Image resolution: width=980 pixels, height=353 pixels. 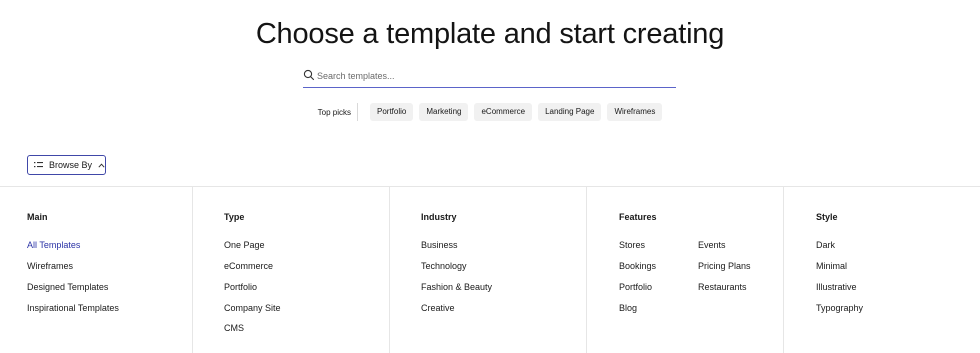 I want to click on menu-item-pricing-plans: Pricing Plans, so click(x=724, y=266).